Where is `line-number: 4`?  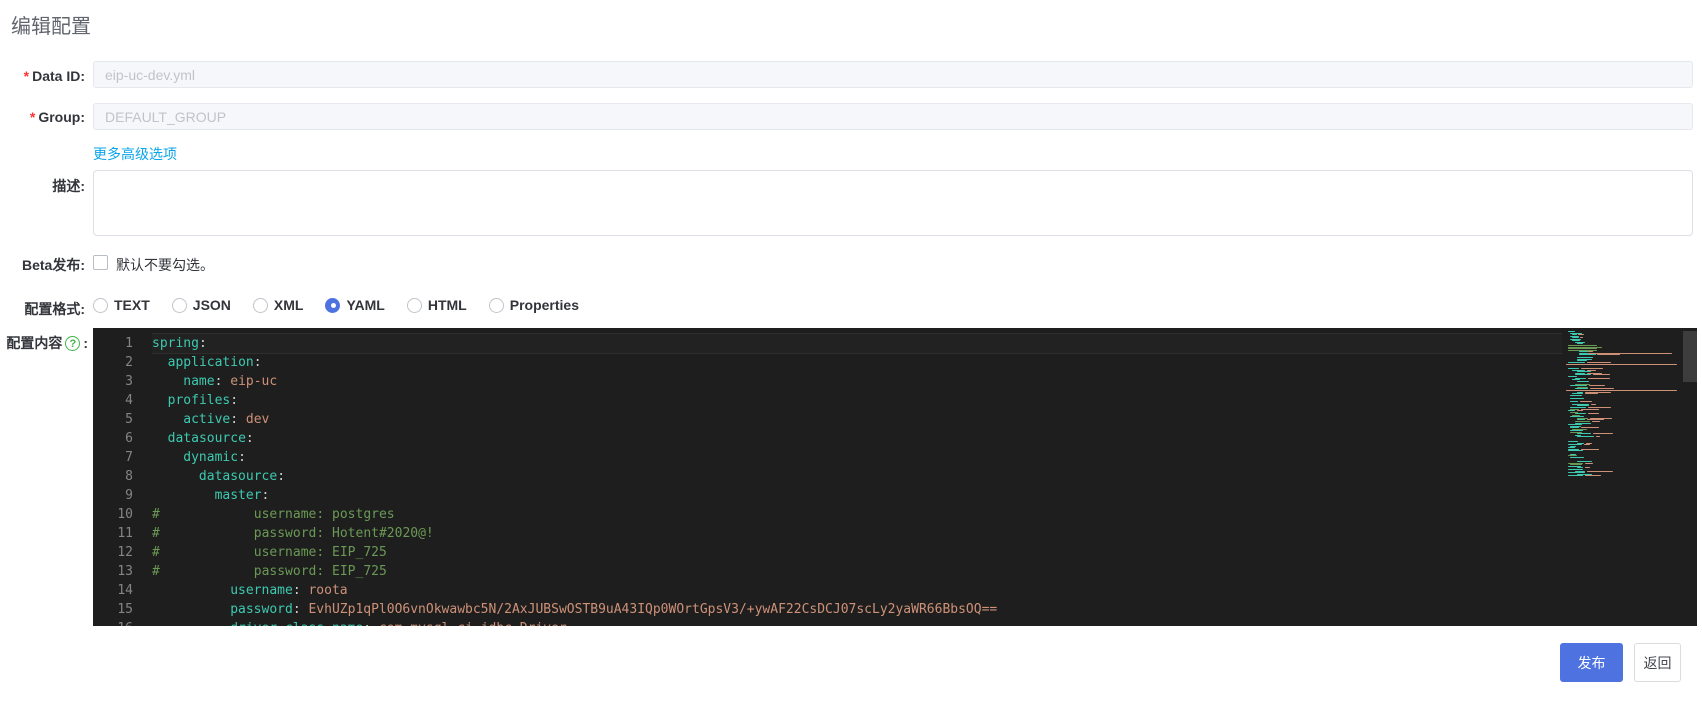 line-number: 4 is located at coordinates (129, 400).